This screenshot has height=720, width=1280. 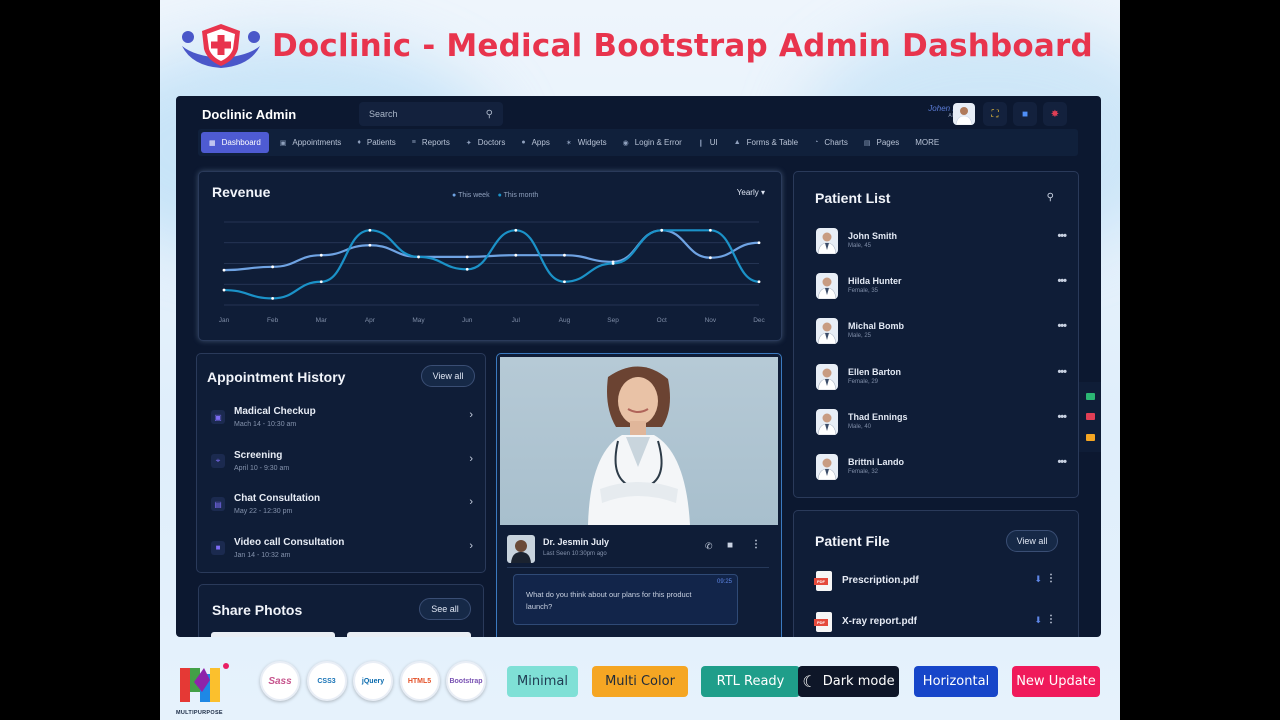 What do you see at coordinates (927, 142) in the screenshot?
I see `nav-item-more: MORE` at bounding box center [927, 142].